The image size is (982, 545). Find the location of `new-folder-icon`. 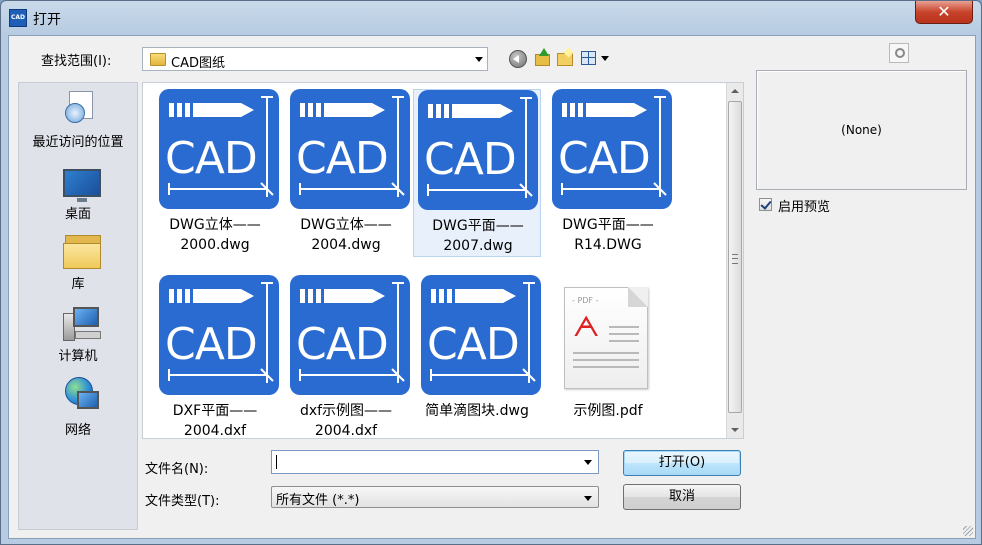

new-folder-icon is located at coordinates (565, 58).